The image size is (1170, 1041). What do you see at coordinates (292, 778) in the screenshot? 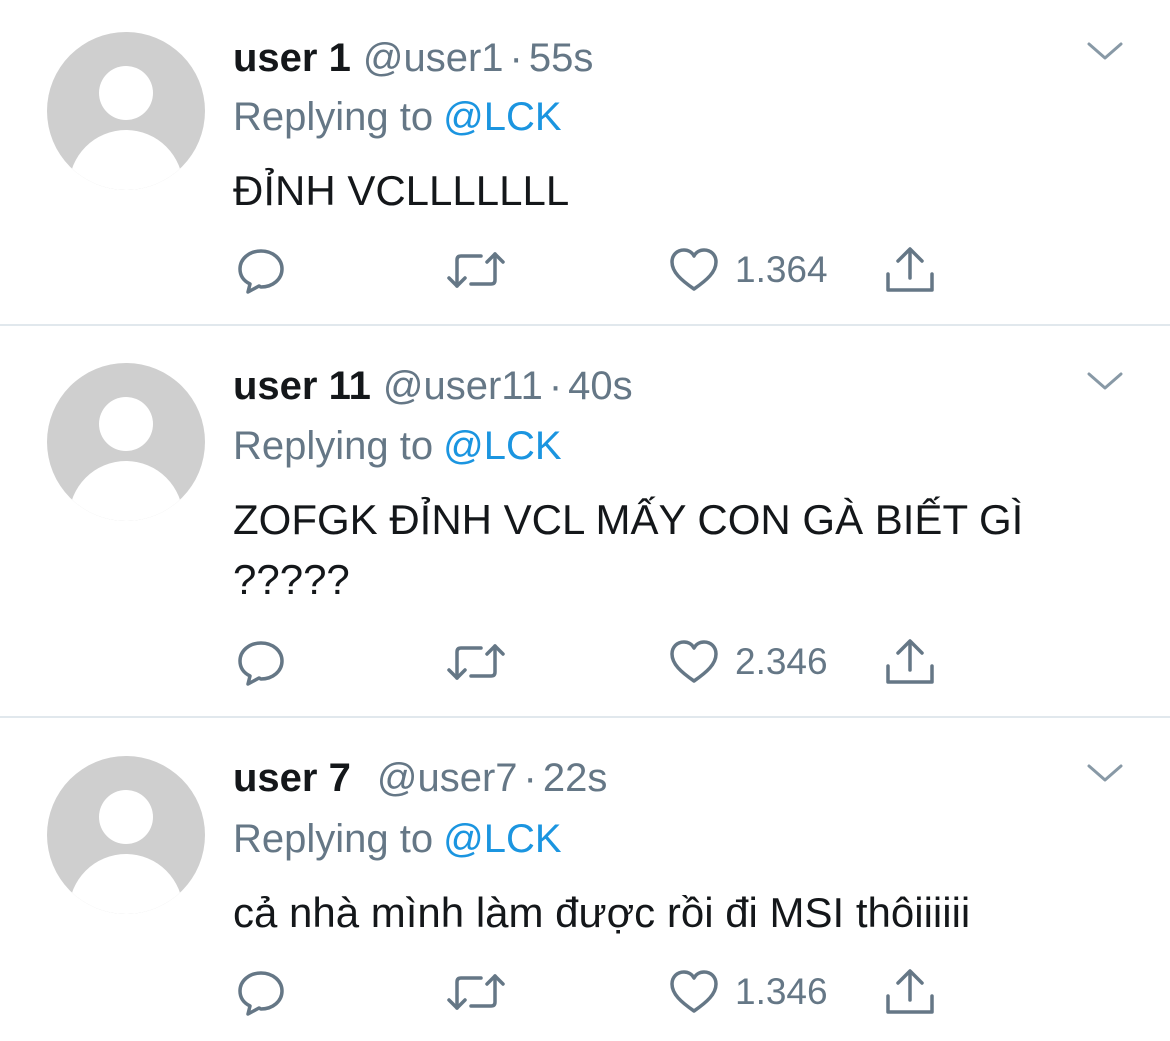
I see `display-name: user 7` at bounding box center [292, 778].